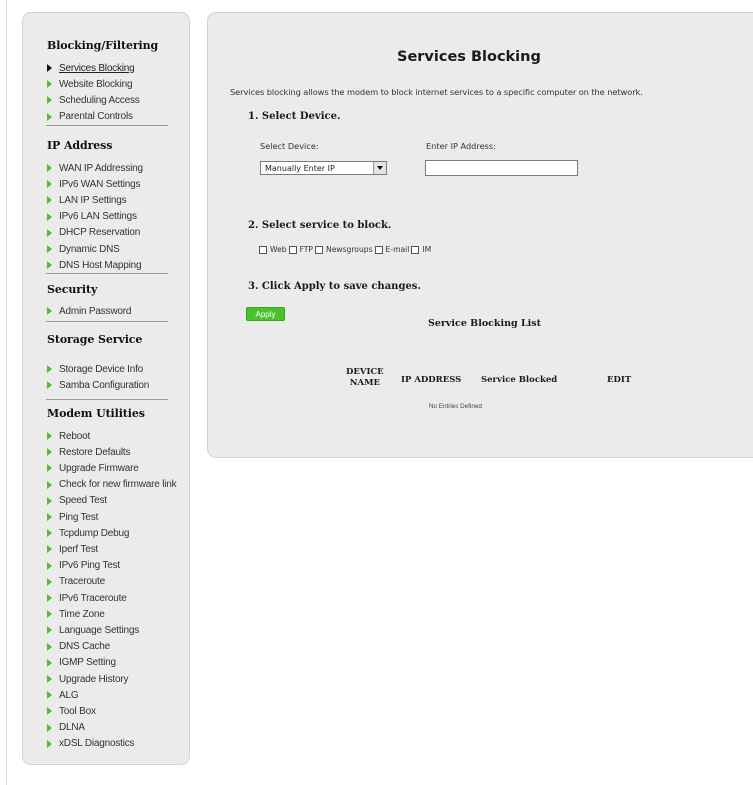 This screenshot has height=785, width=753. I want to click on sidebar-item-restore-defaults: Restore Defaults, so click(88, 452).